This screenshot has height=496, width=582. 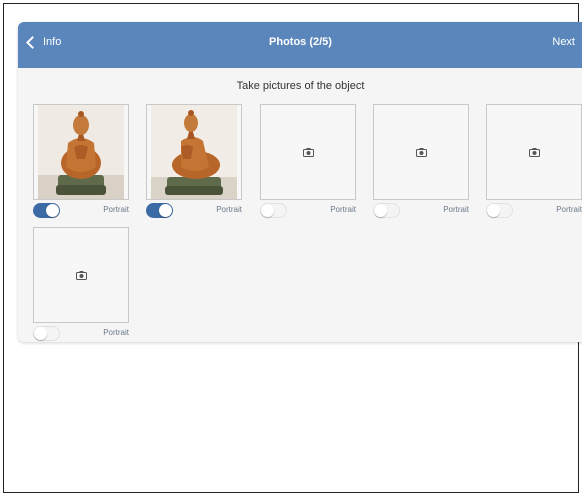 I want to click on next-button: Next, so click(x=563, y=42).